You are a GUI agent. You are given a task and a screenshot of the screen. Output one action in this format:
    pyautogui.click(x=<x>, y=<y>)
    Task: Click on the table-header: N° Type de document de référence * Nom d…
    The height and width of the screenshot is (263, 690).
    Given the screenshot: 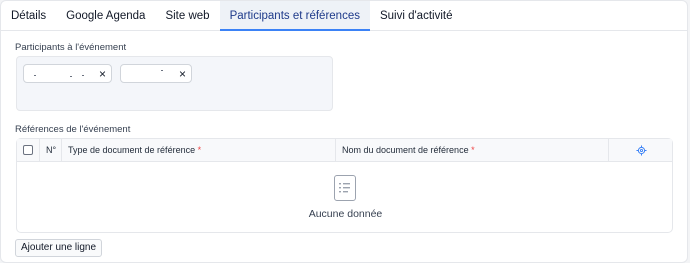 What is the action you would take?
    pyautogui.click(x=344, y=150)
    